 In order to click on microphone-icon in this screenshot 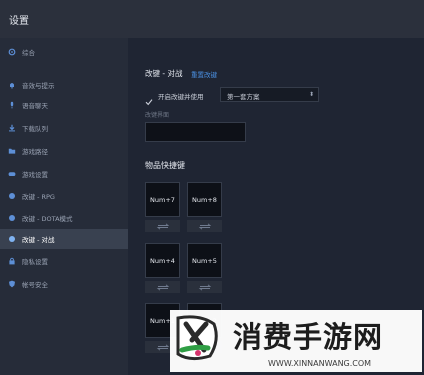, I will do `click(12, 105)`.